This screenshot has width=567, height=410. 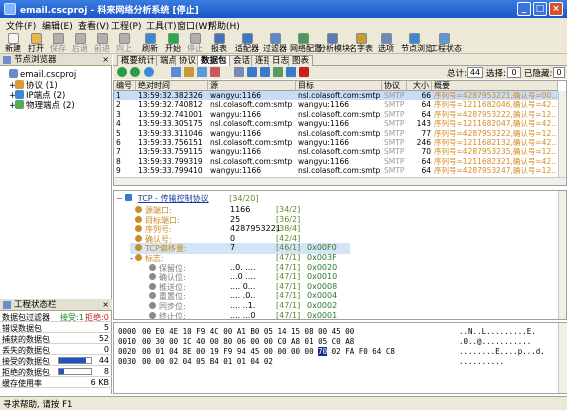 I want to click on tree-item: + 物理端点 (2), so click(x=42, y=105).